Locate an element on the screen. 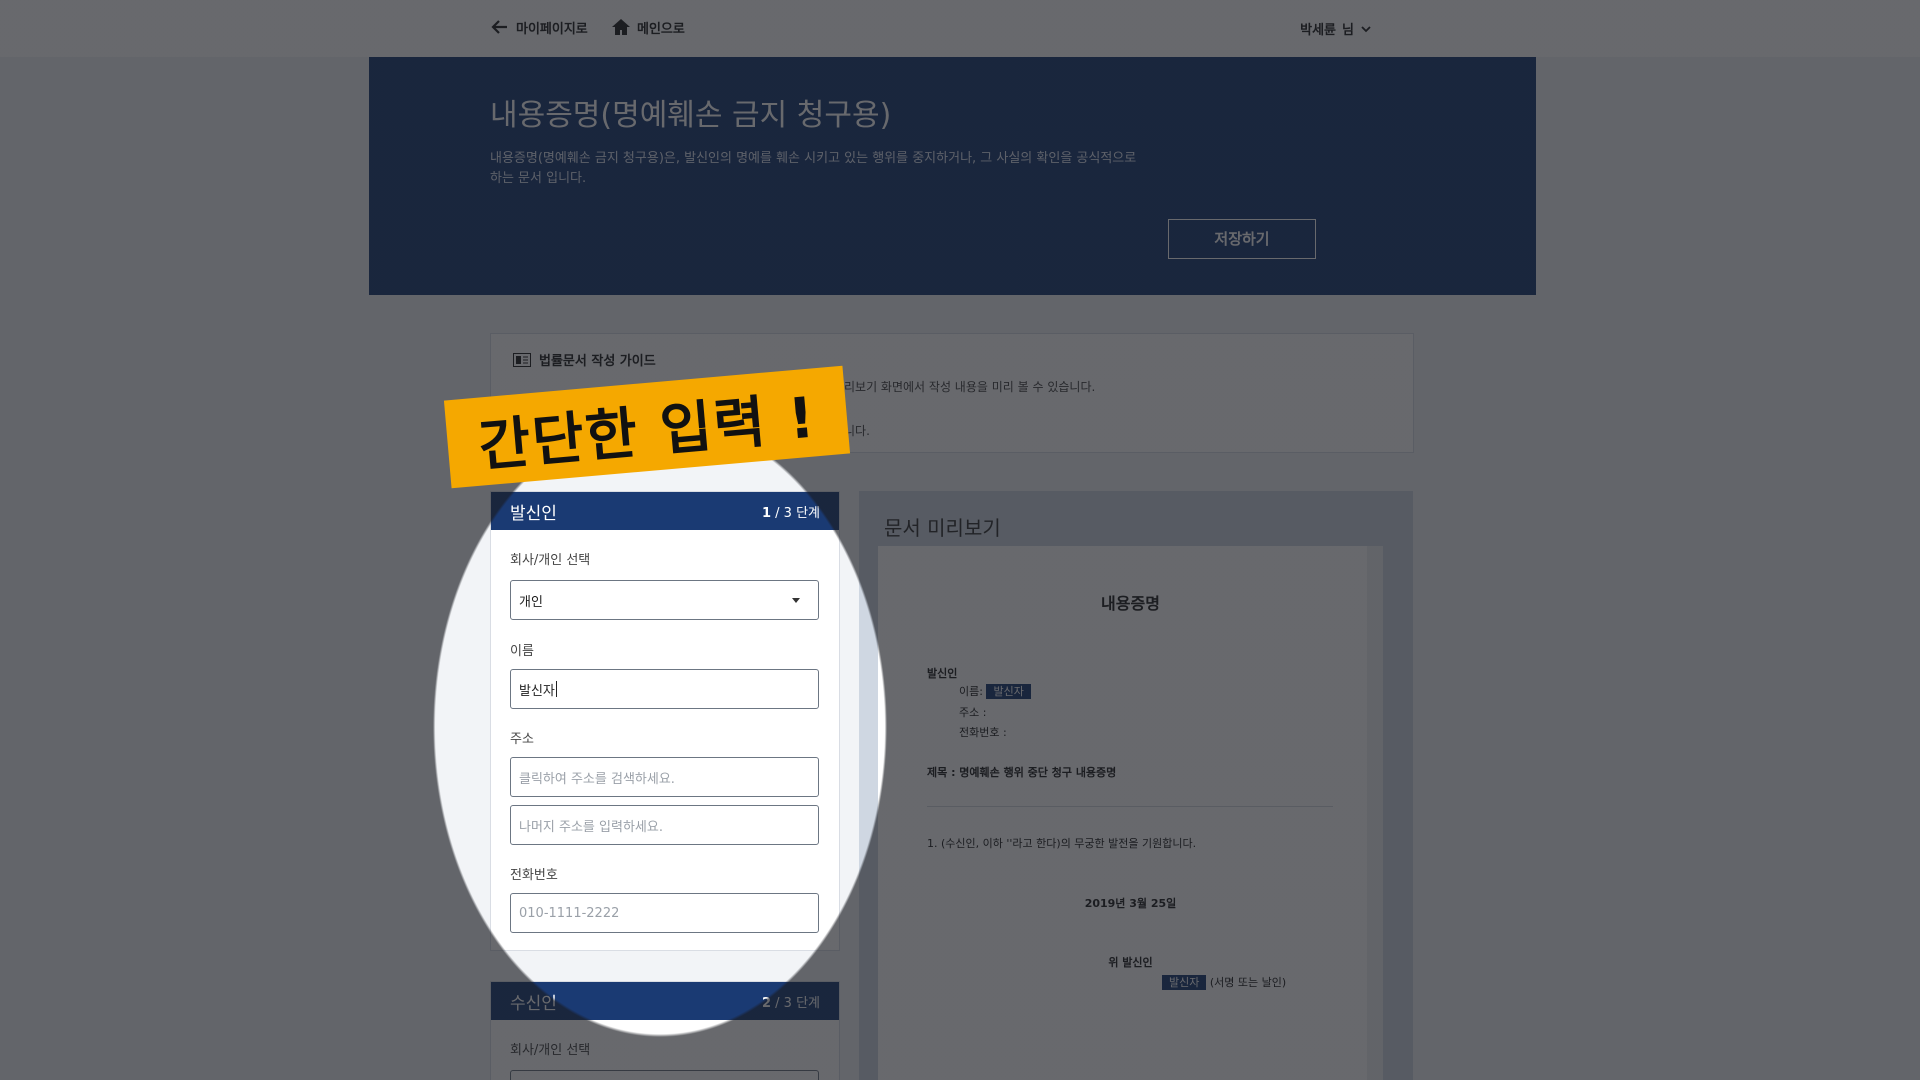 This screenshot has height=1080, width=1920. doc-signature-line: 발신자 (서명 또는 날인) is located at coordinates (1224, 982).